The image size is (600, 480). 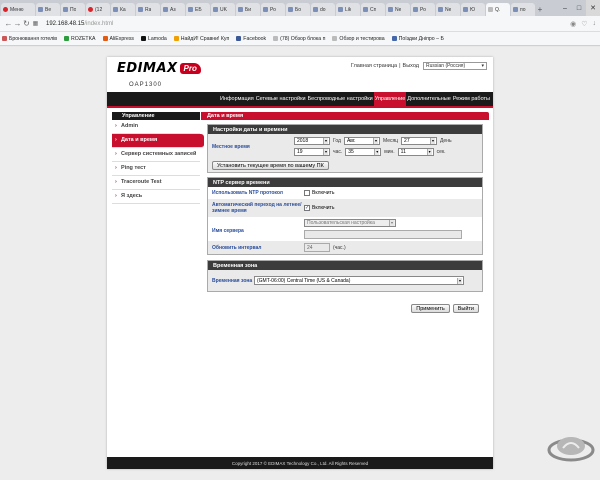 What do you see at coordinates (201, 39) in the screenshot?
I see `bookmark-item: НайдИ! Сравни! Куп` at bounding box center [201, 39].